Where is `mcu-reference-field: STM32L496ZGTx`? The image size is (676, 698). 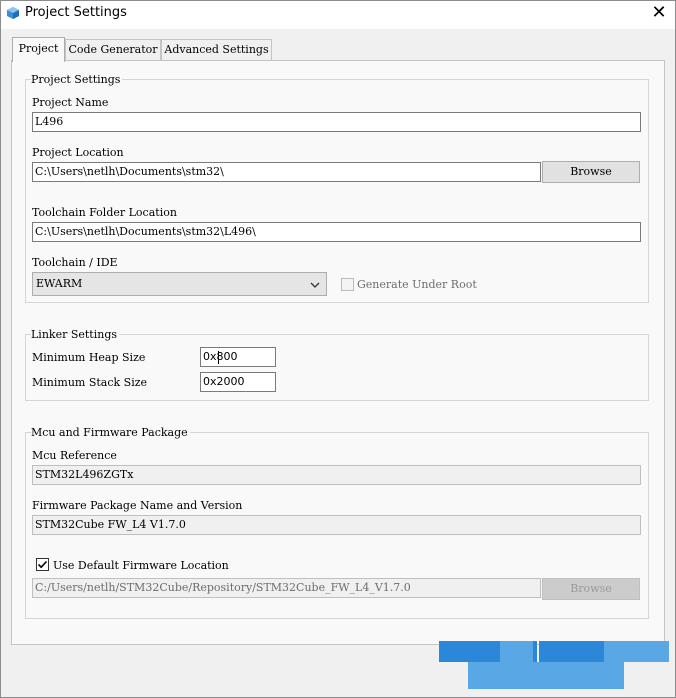
mcu-reference-field: STM32L496ZGTx is located at coordinates (336, 475).